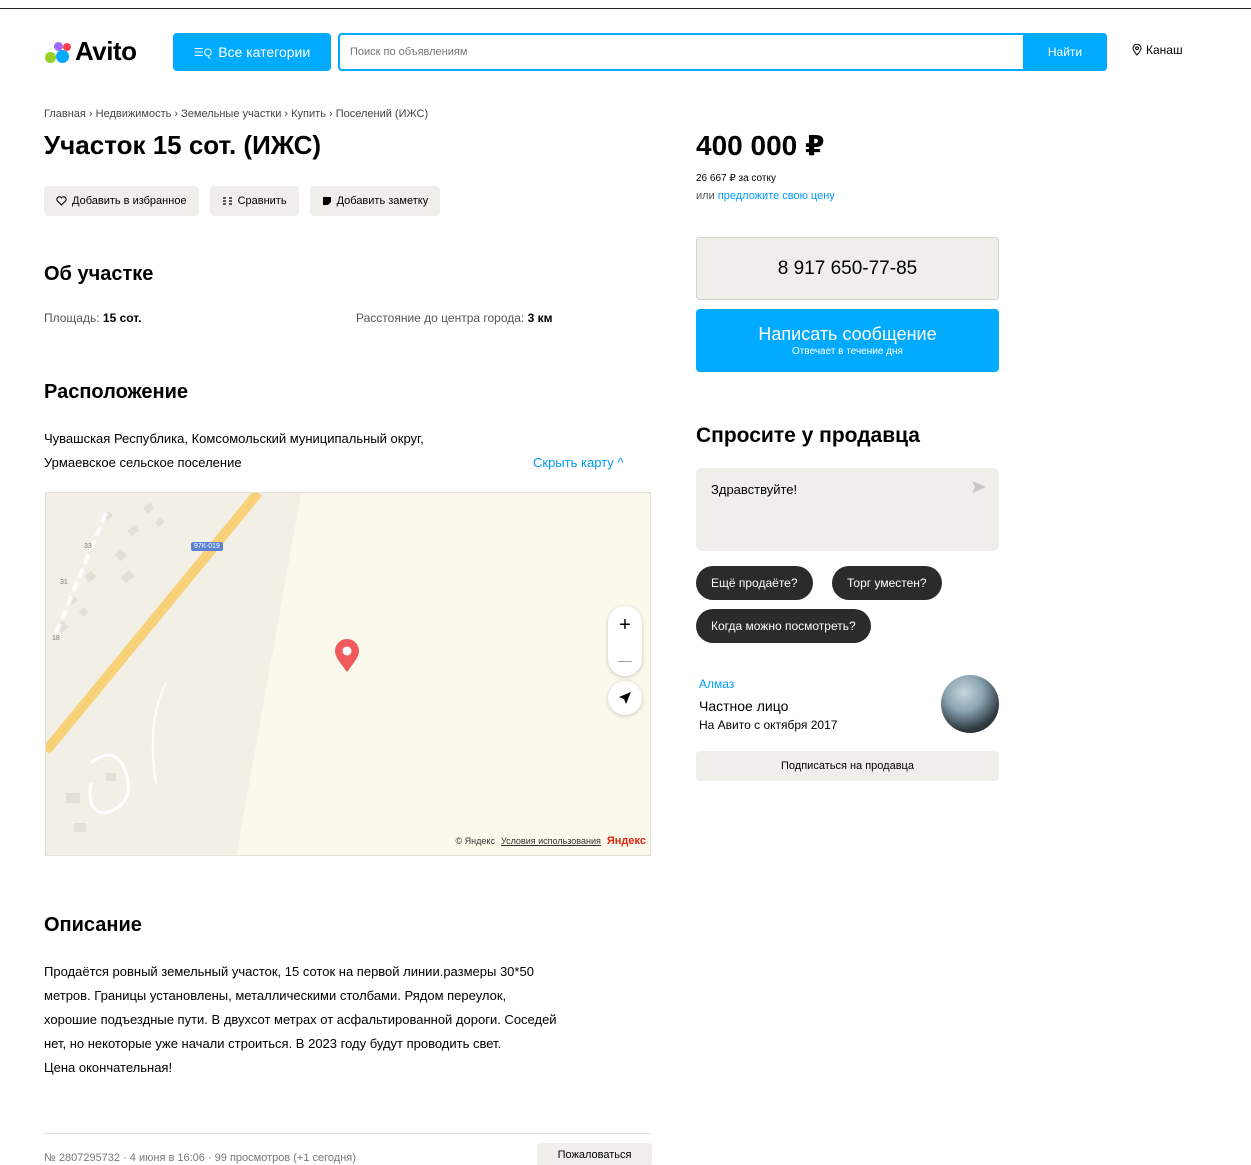 The height and width of the screenshot is (1165, 1251). What do you see at coordinates (72, 318) in the screenshot?
I see `param-area-label: Площадь:` at bounding box center [72, 318].